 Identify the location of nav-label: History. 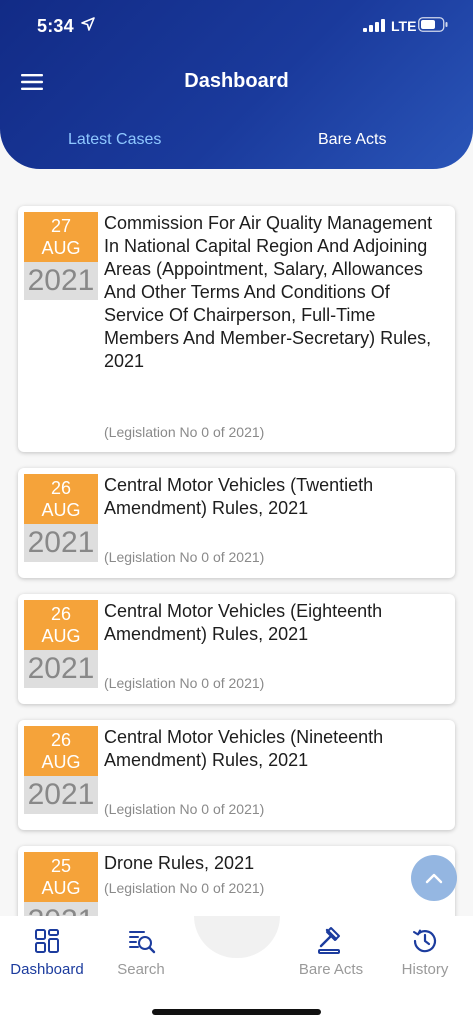
(425, 969).